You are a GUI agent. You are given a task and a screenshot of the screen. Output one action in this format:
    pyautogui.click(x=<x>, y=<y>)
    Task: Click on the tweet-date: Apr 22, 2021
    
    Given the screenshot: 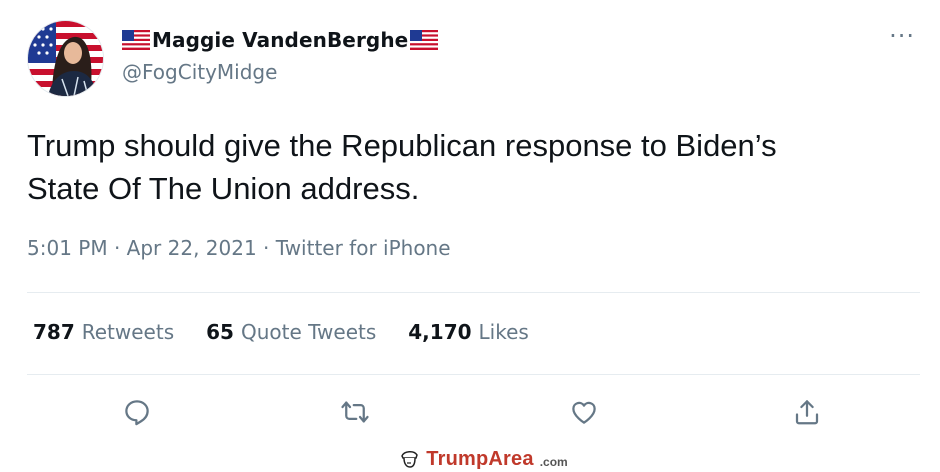 What is the action you would take?
    pyautogui.click(x=192, y=248)
    